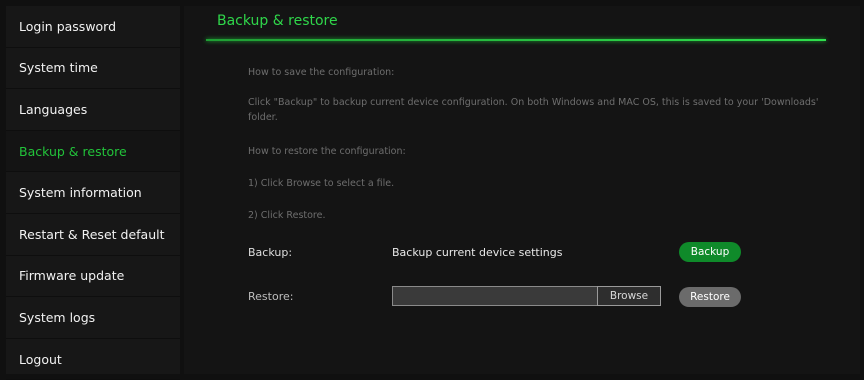  I want to click on sidebar-item-system-logs: System logs, so click(93, 318).